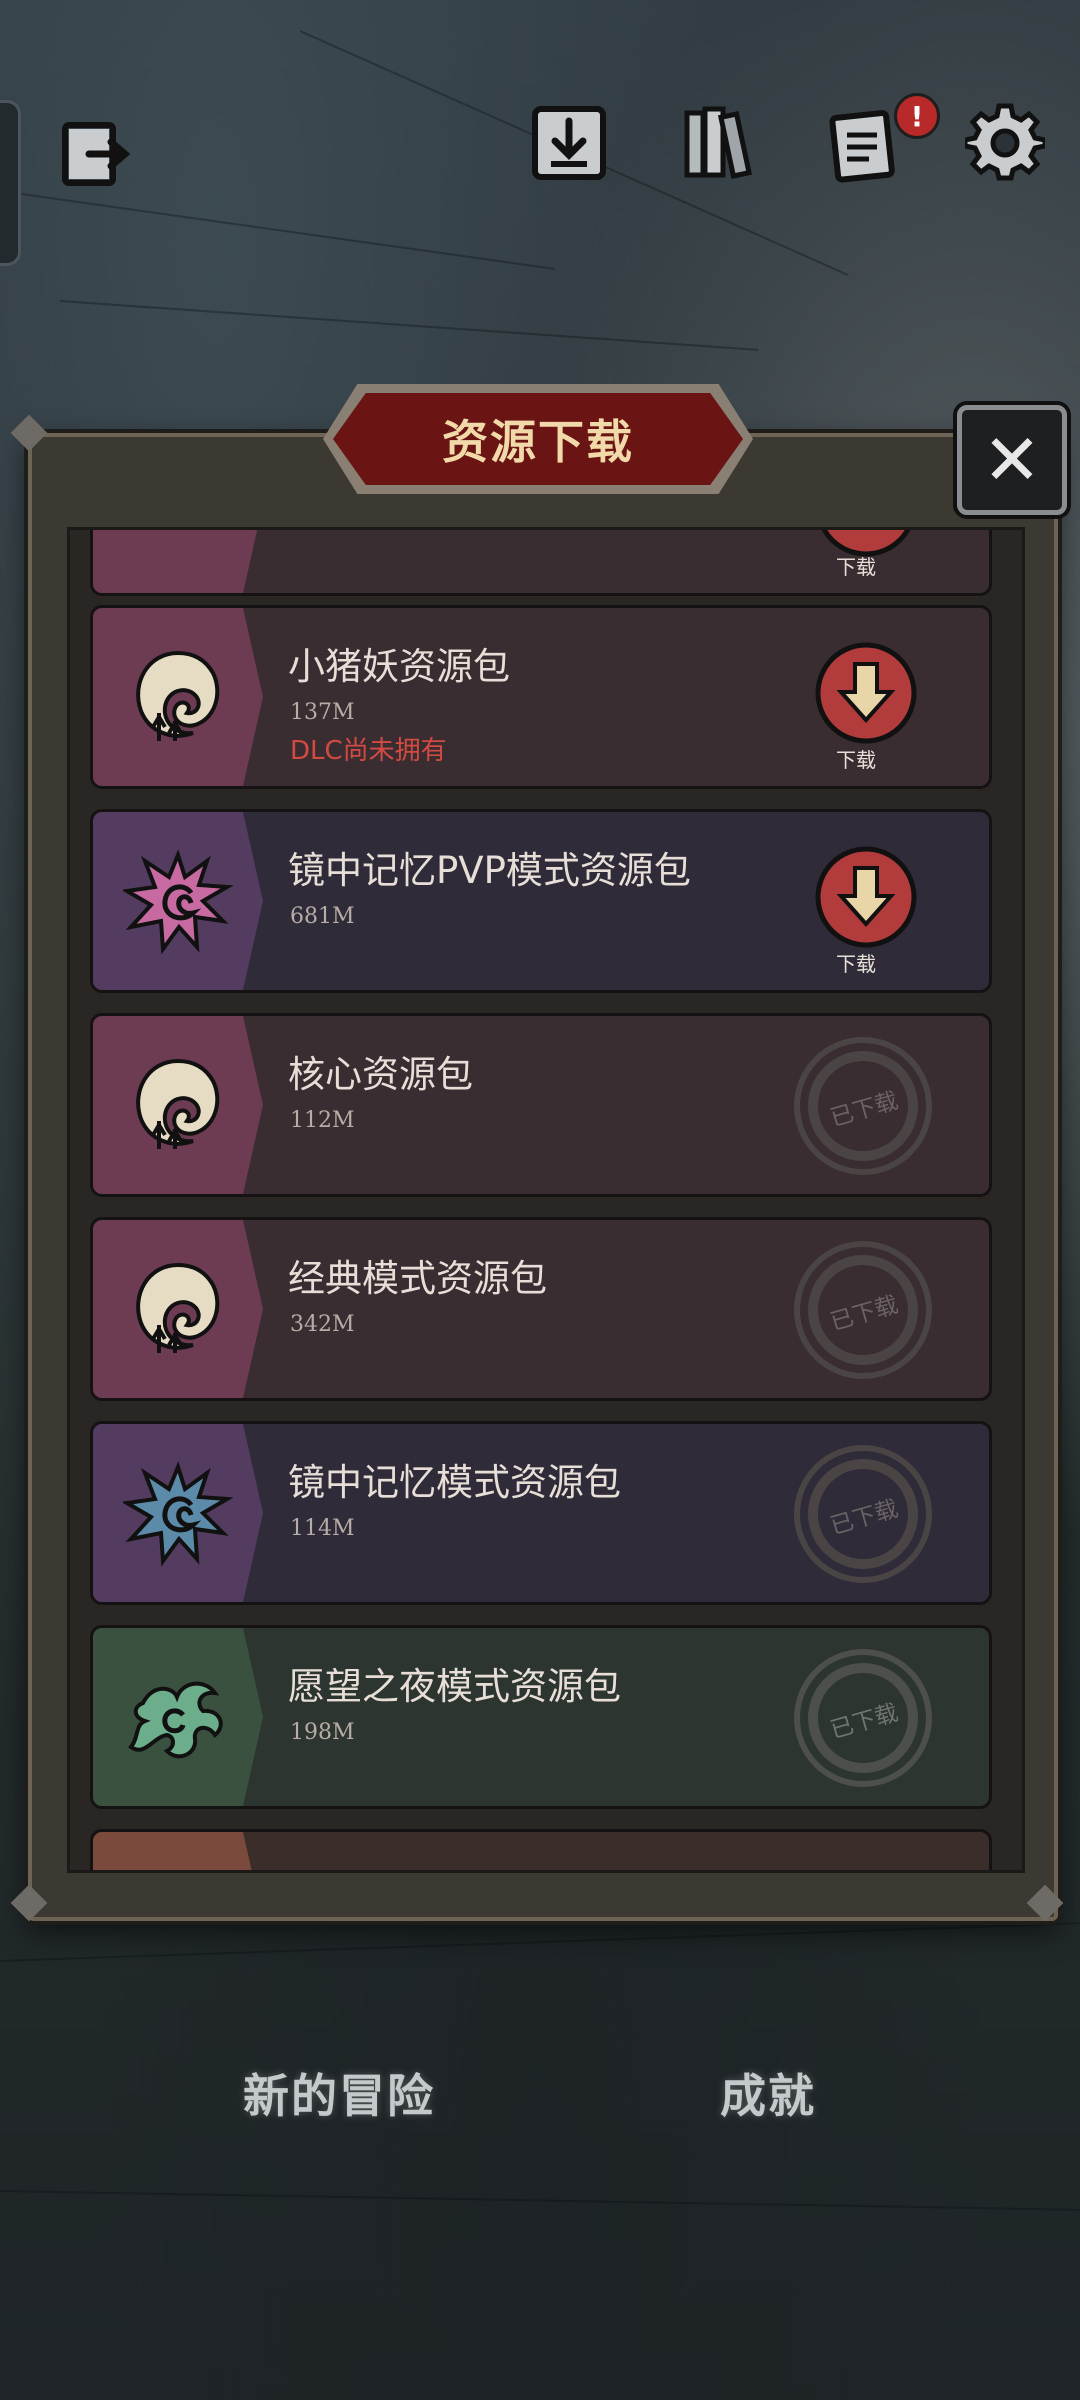 Image resolution: width=1080 pixels, height=2400 pixels. Describe the element at coordinates (917, 116) in the screenshot. I see `notification-badge: !` at that location.